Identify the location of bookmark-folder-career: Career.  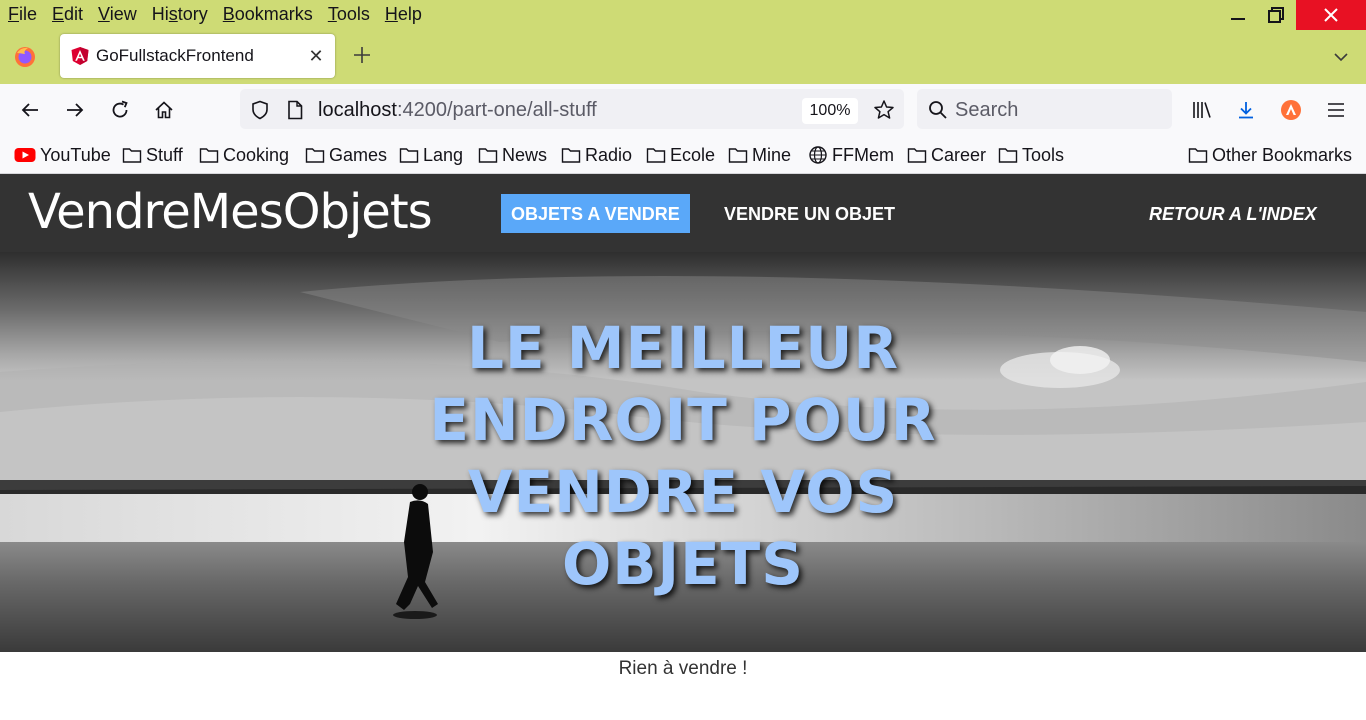
(946, 155).